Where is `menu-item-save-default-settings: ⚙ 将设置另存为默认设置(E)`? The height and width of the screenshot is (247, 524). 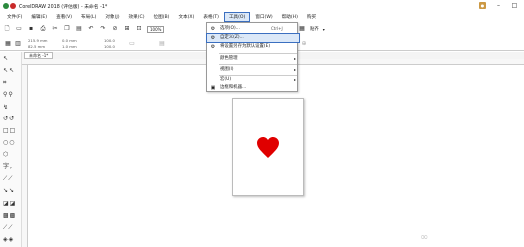 menu-item-save-default-settings: ⚙ 将设置另存为默认设置(E) is located at coordinates (253, 47).